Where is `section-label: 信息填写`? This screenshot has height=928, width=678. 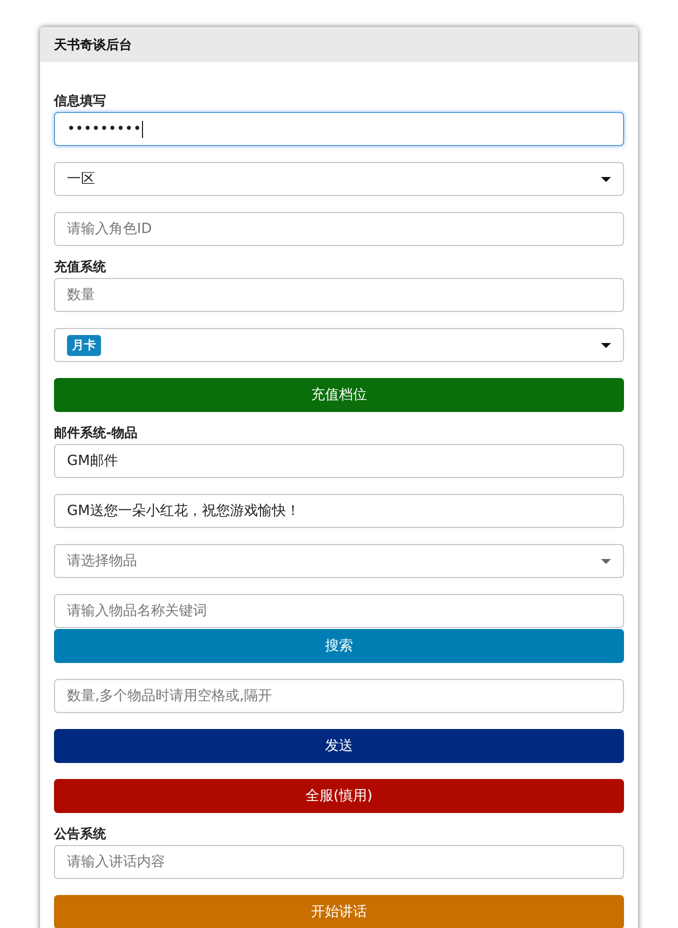
section-label: 信息填写 is located at coordinates (80, 102).